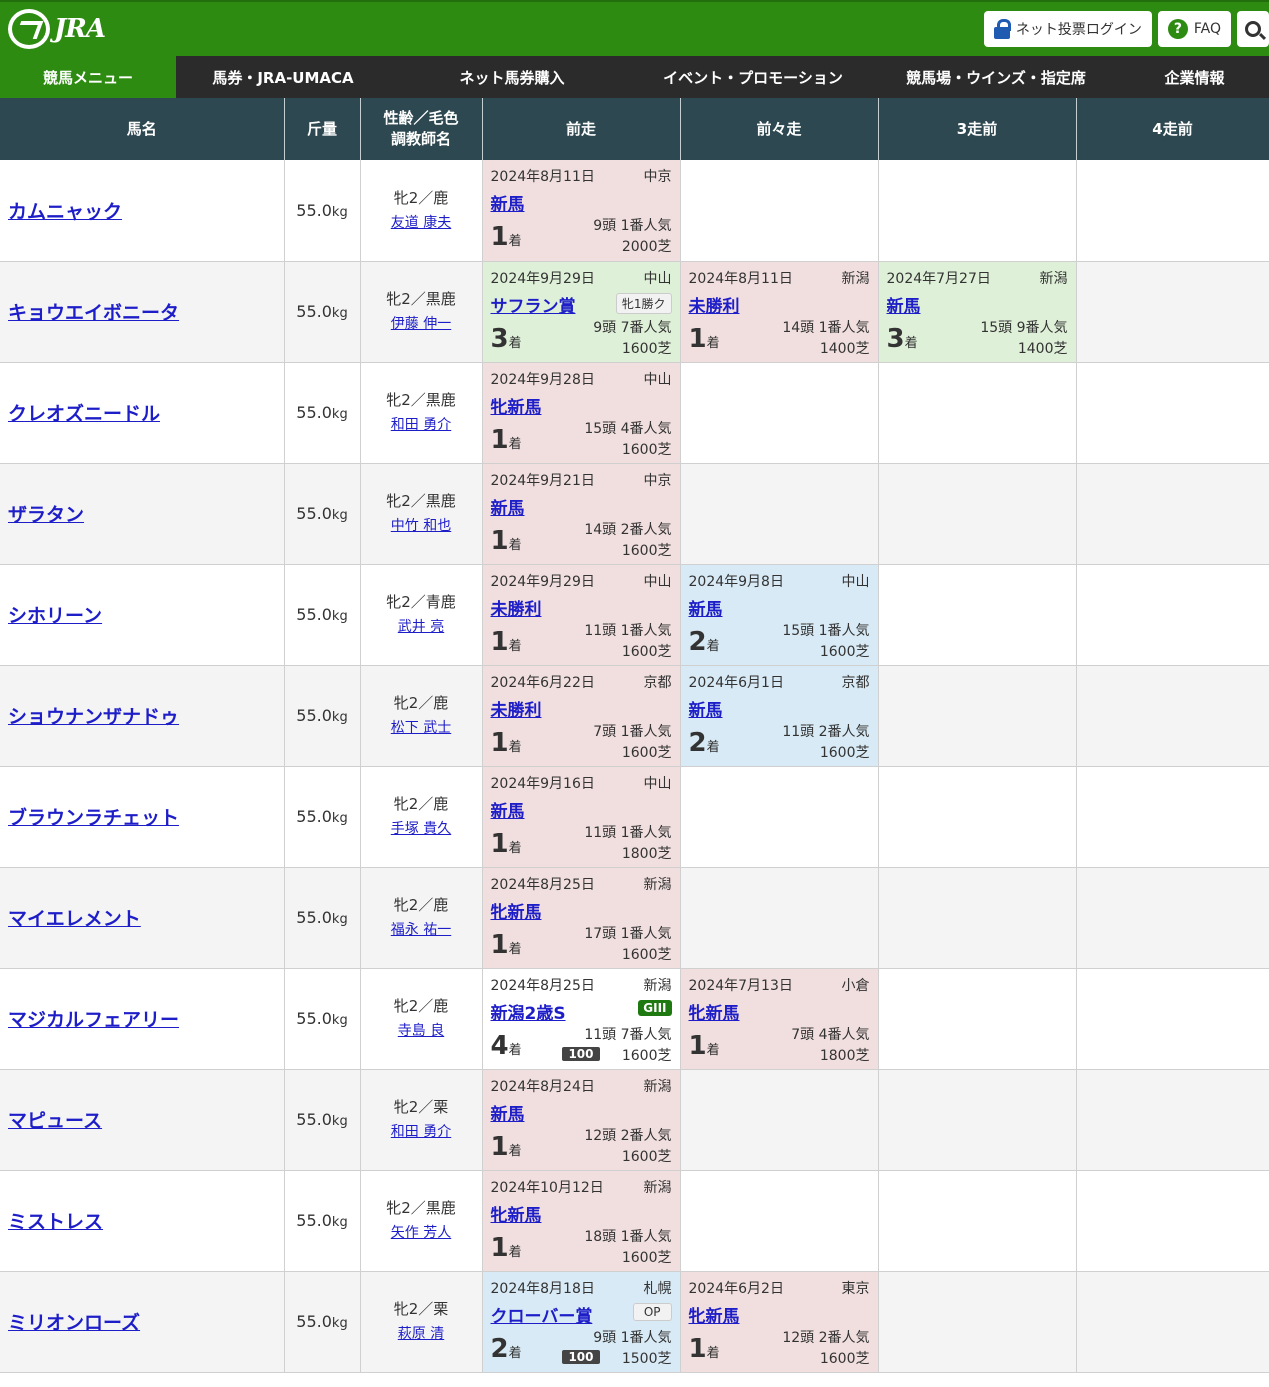  I want to click on sex-trainer-cell: 牝2／鹿 手塚 貴久, so click(421, 817).